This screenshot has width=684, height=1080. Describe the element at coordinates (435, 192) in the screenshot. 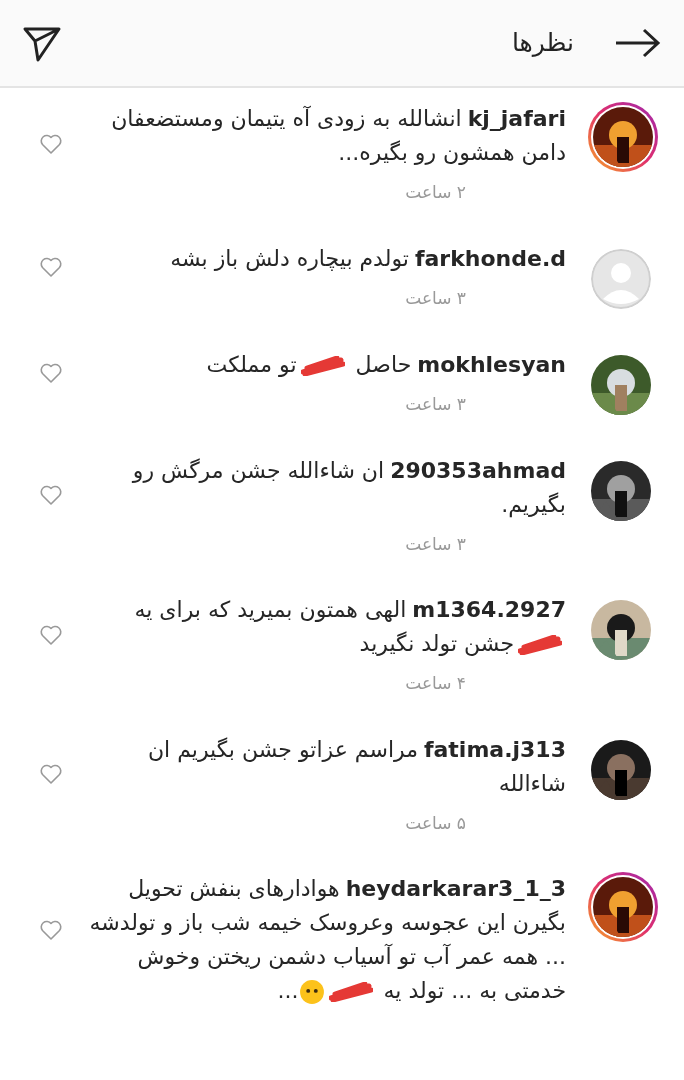

I see `comment-time: ۲ ساعت` at that location.